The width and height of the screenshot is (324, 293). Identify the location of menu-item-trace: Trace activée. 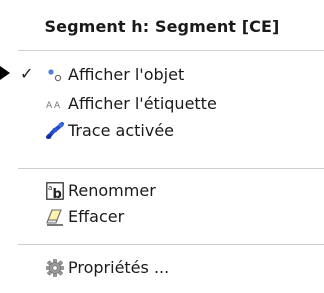
(162, 131).